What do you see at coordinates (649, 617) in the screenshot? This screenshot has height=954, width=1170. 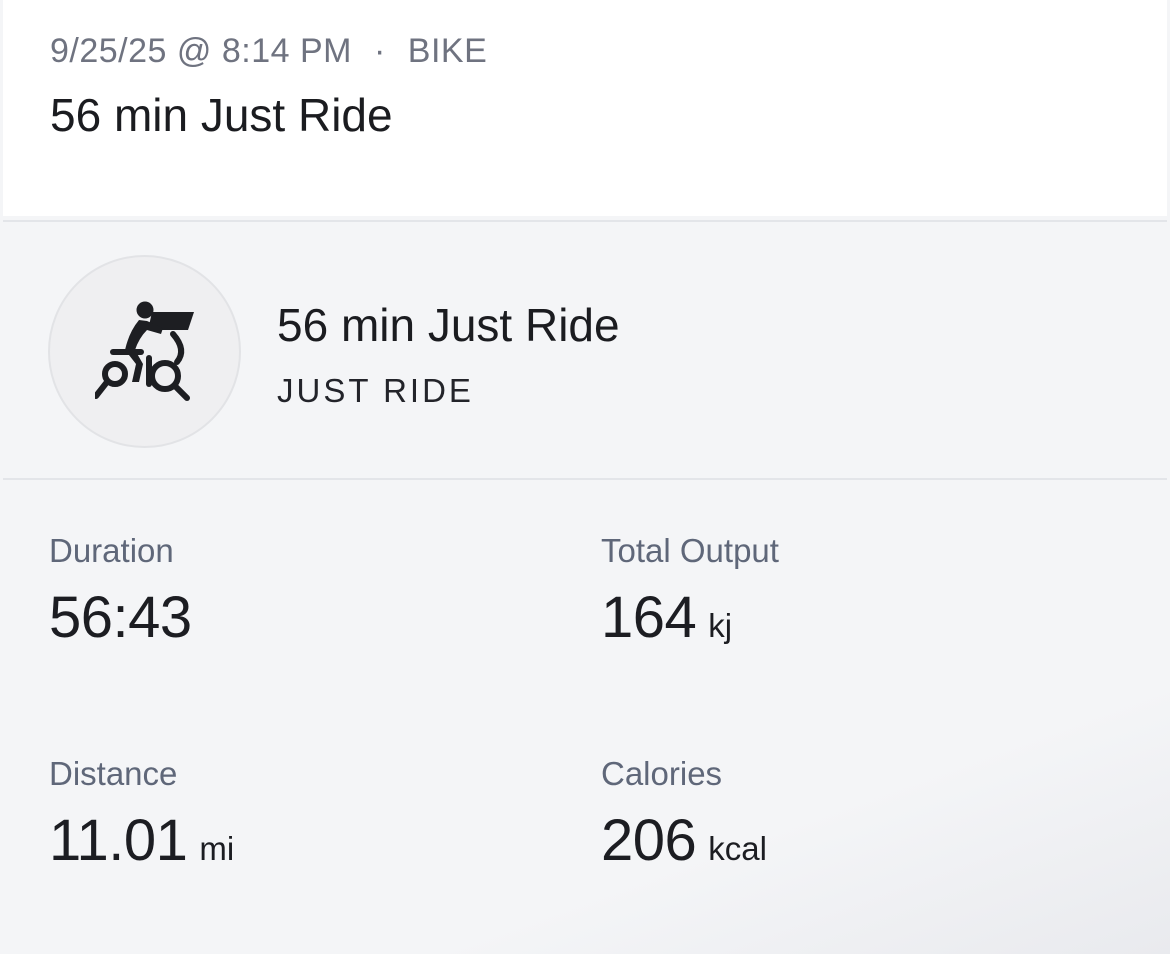 I see `stat-total-output-value: 164` at bounding box center [649, 617].